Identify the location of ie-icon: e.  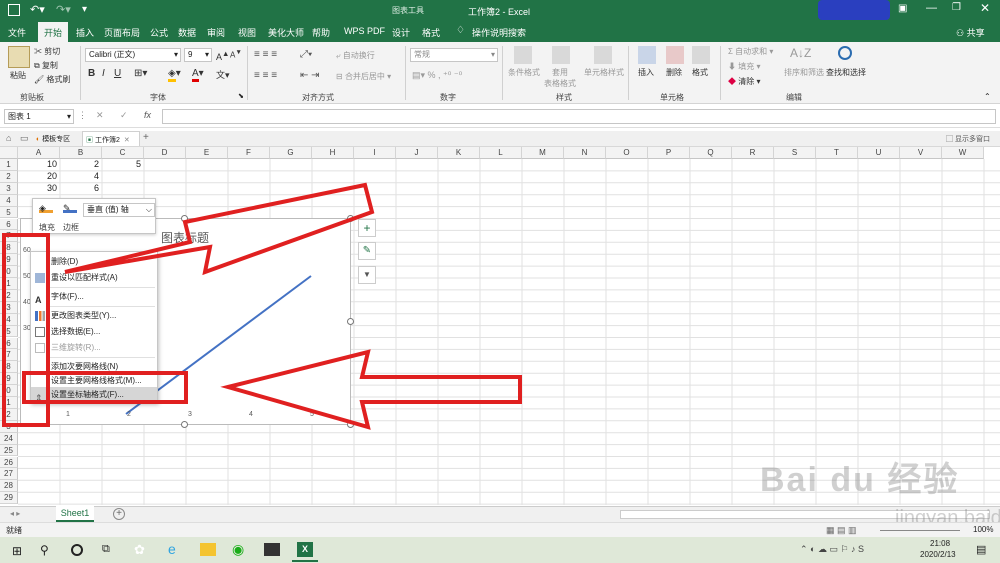
(172, 549).